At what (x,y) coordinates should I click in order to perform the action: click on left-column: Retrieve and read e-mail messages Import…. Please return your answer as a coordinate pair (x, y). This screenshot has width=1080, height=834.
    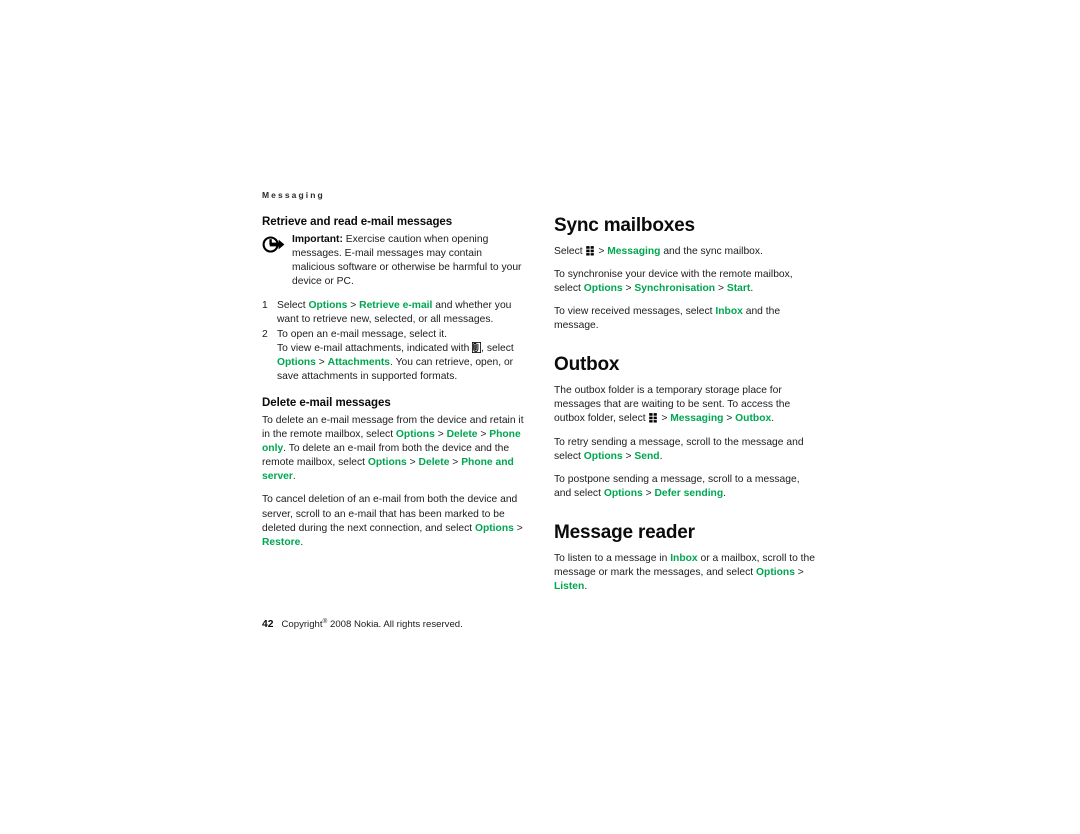
    Looking at the image, I should click on (394, 405).